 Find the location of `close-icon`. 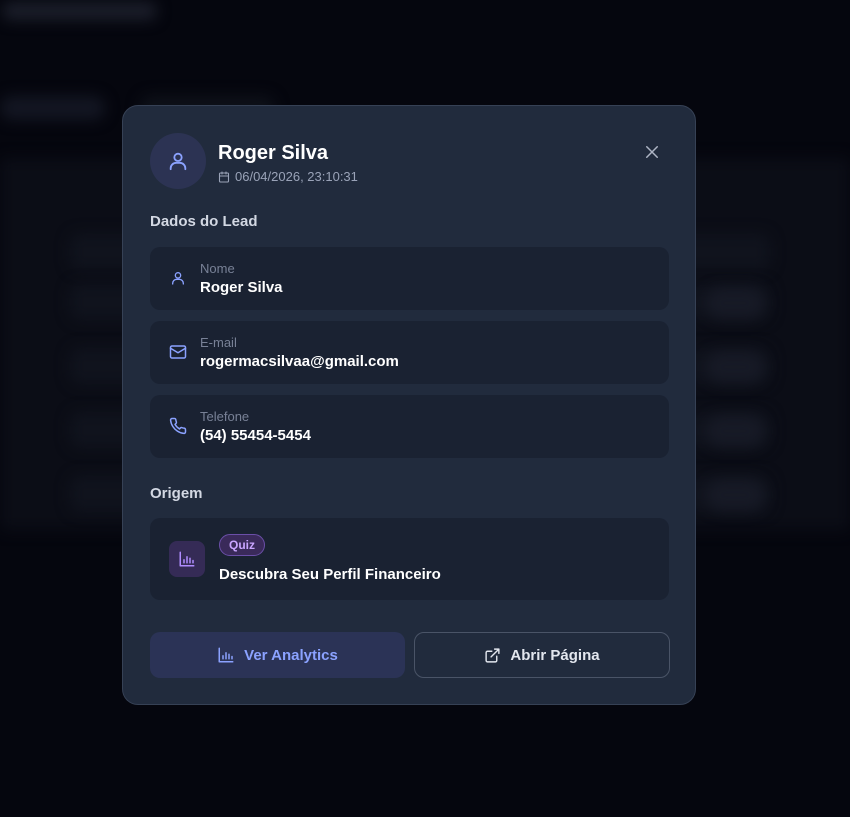

close-icon is located at coordinates (652, 152).